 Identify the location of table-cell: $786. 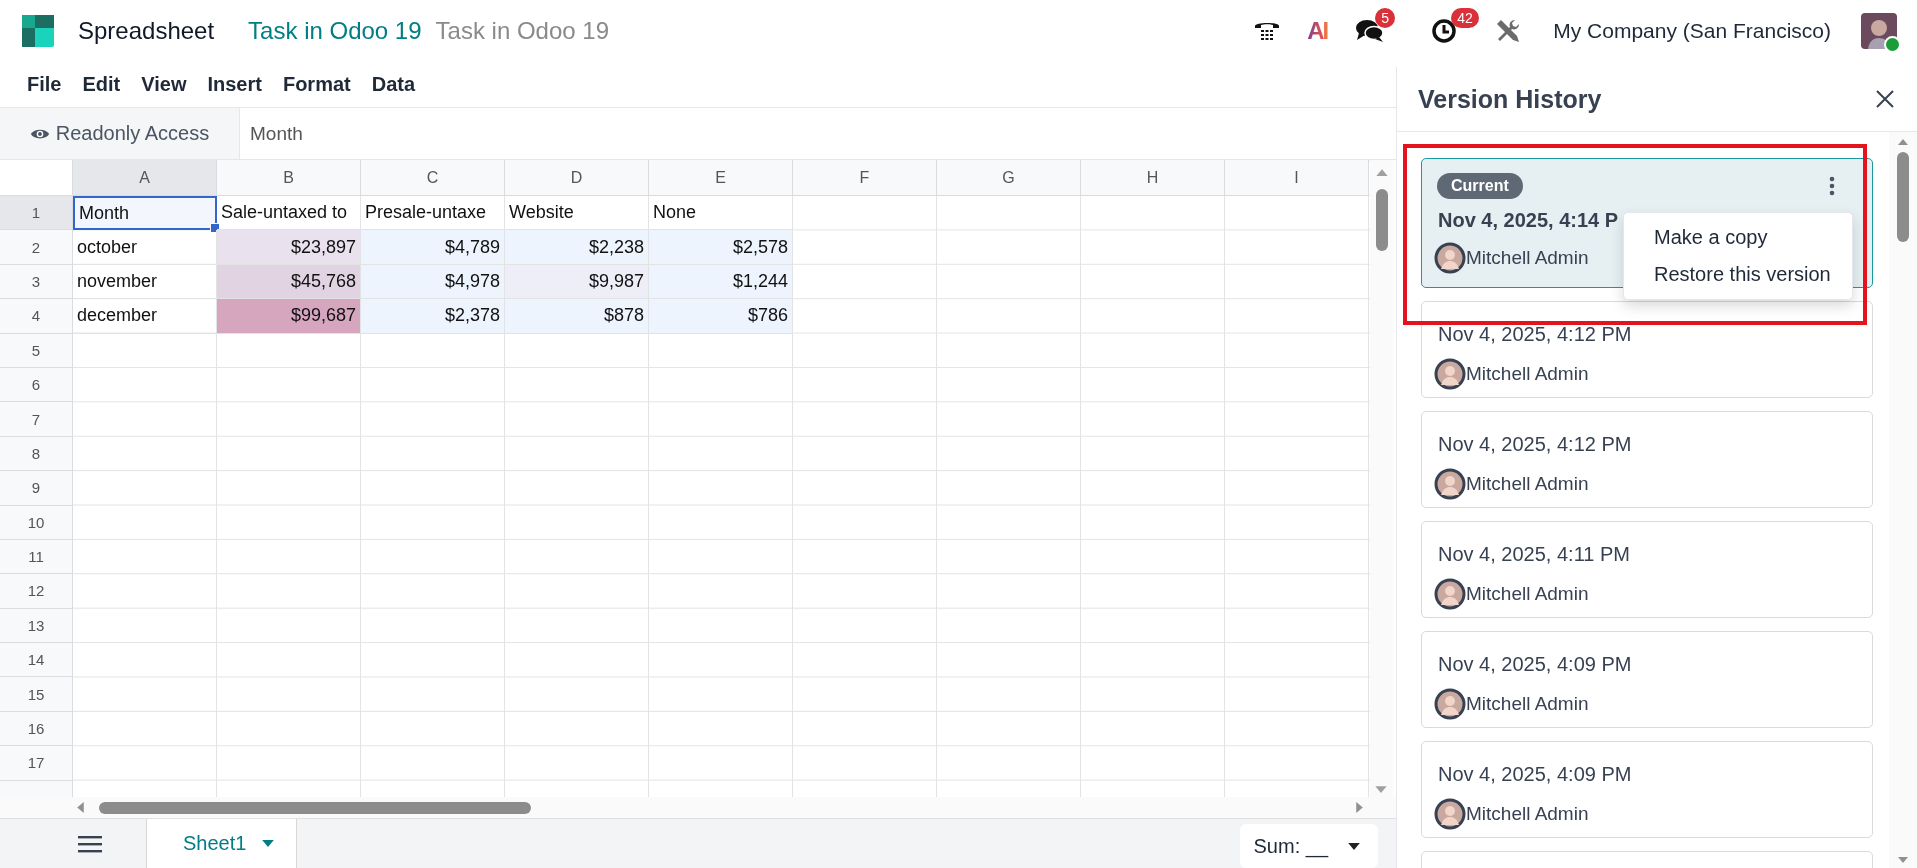
(721, 316).